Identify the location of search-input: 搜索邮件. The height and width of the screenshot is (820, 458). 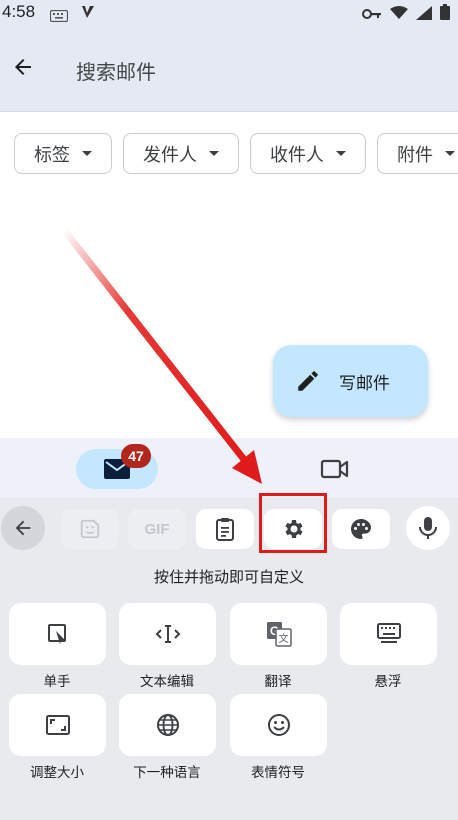
(116, 70).